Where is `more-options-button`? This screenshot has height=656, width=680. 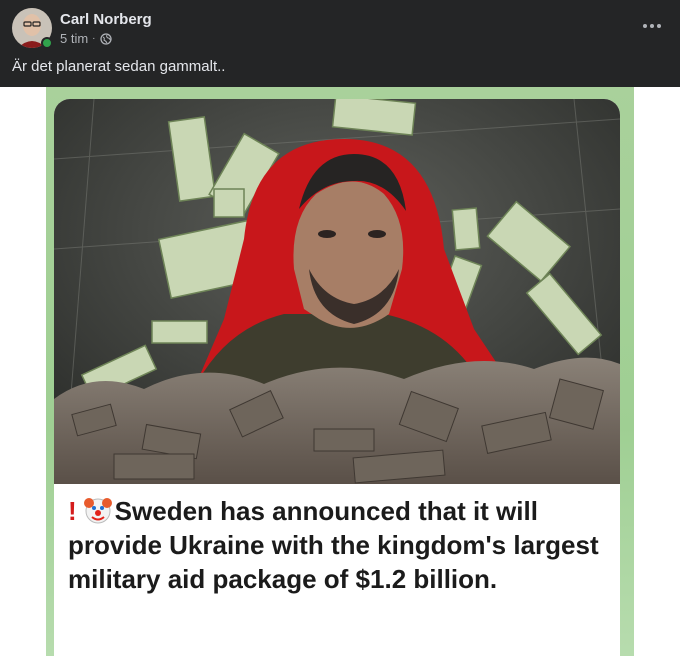
more-options-button is located at coordinates (652, 26).